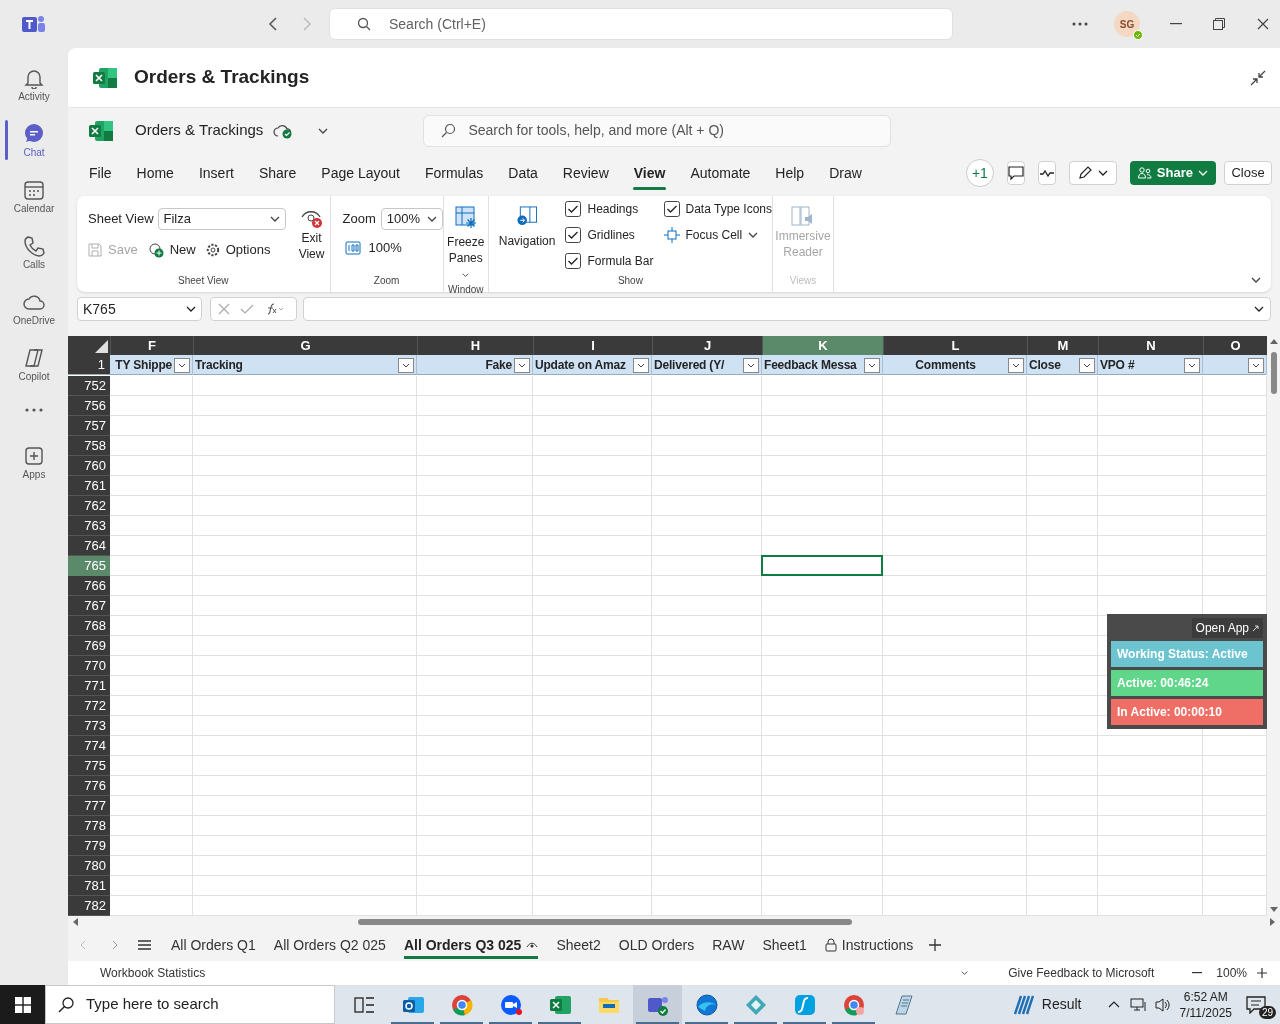  I want to click on exit-view-button: Exit View, so click(311, 240).